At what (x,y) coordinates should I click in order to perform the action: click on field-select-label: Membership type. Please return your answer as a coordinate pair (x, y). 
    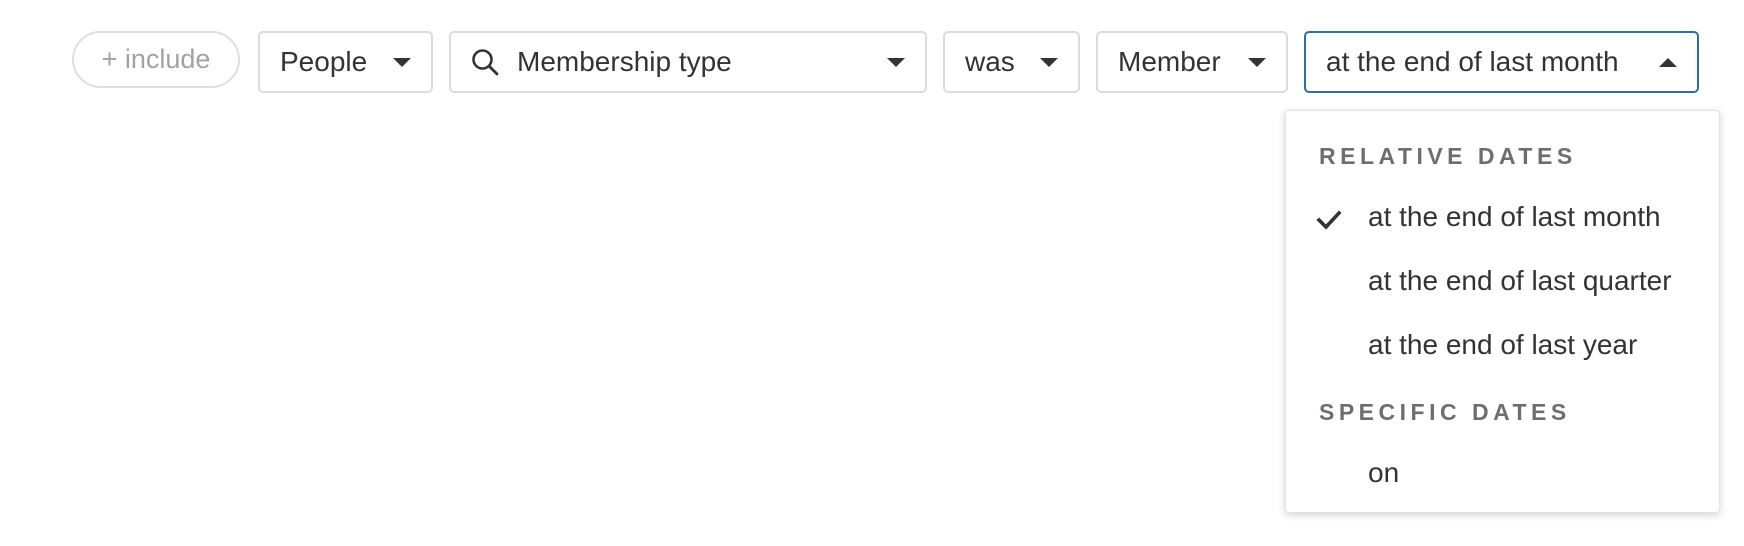
    Looking at the image, I should click on (624, 61).